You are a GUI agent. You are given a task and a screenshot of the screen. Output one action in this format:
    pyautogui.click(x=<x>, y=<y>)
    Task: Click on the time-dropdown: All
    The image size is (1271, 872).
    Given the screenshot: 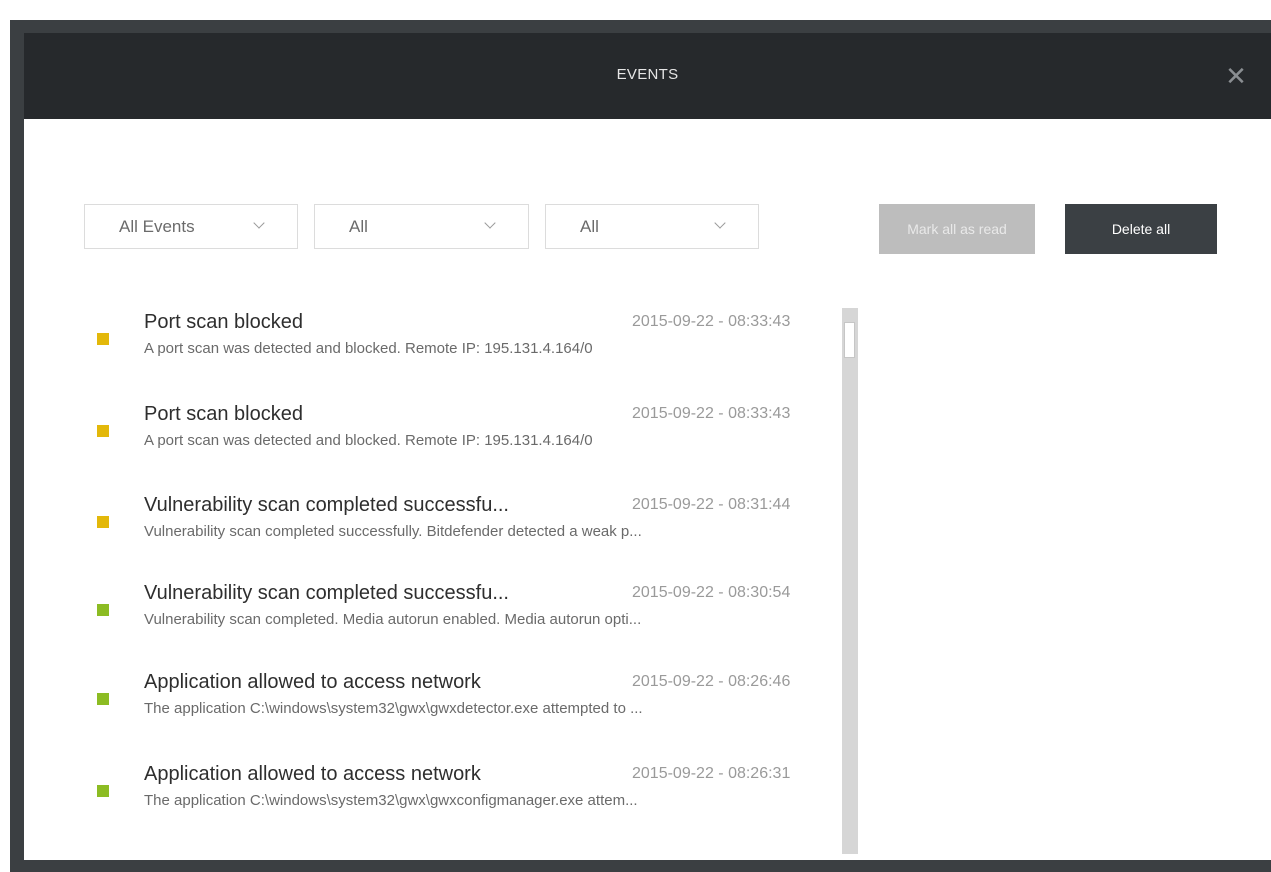 What is the action you would take?
    pyautogui.click(x=652, y=226)
    